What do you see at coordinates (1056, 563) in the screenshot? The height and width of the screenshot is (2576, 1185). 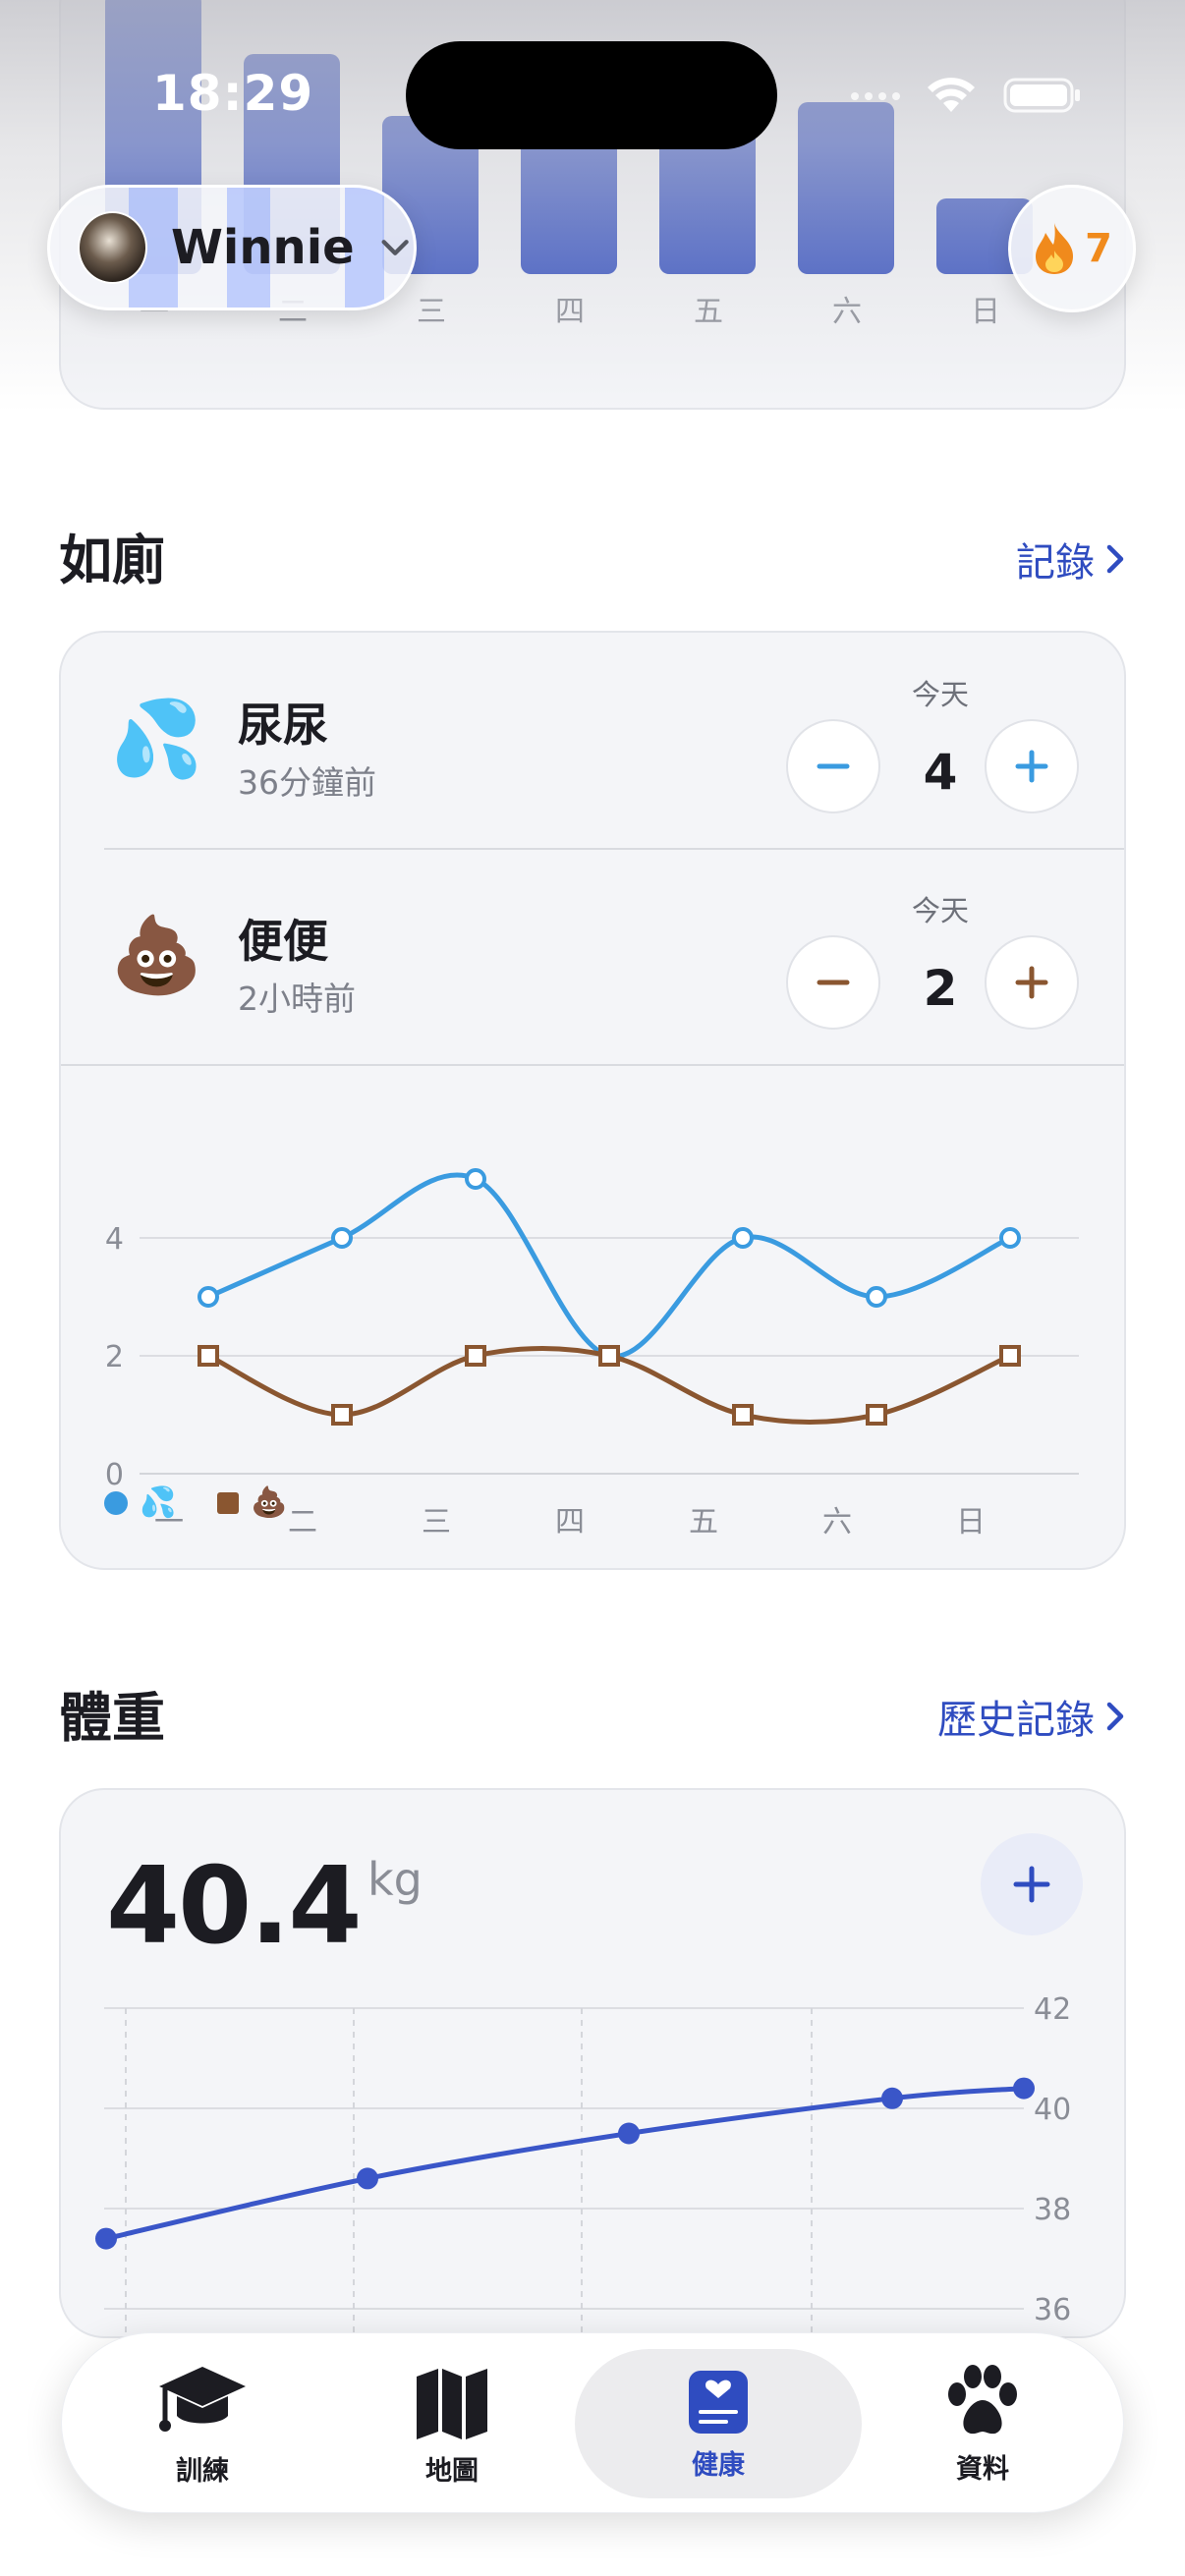 I see `potty-record-link-label: 記錄` at bounding box center [1056, 563].